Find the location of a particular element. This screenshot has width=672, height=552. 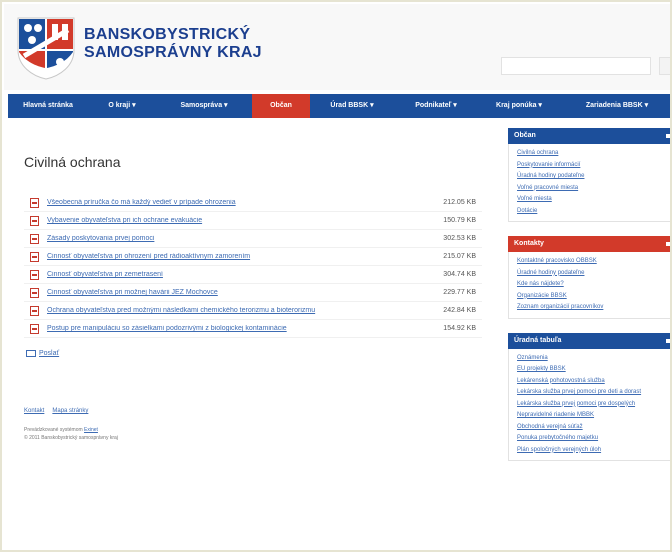

sidebar-link: Civilná ochrana is located at coordinates (592, 154).